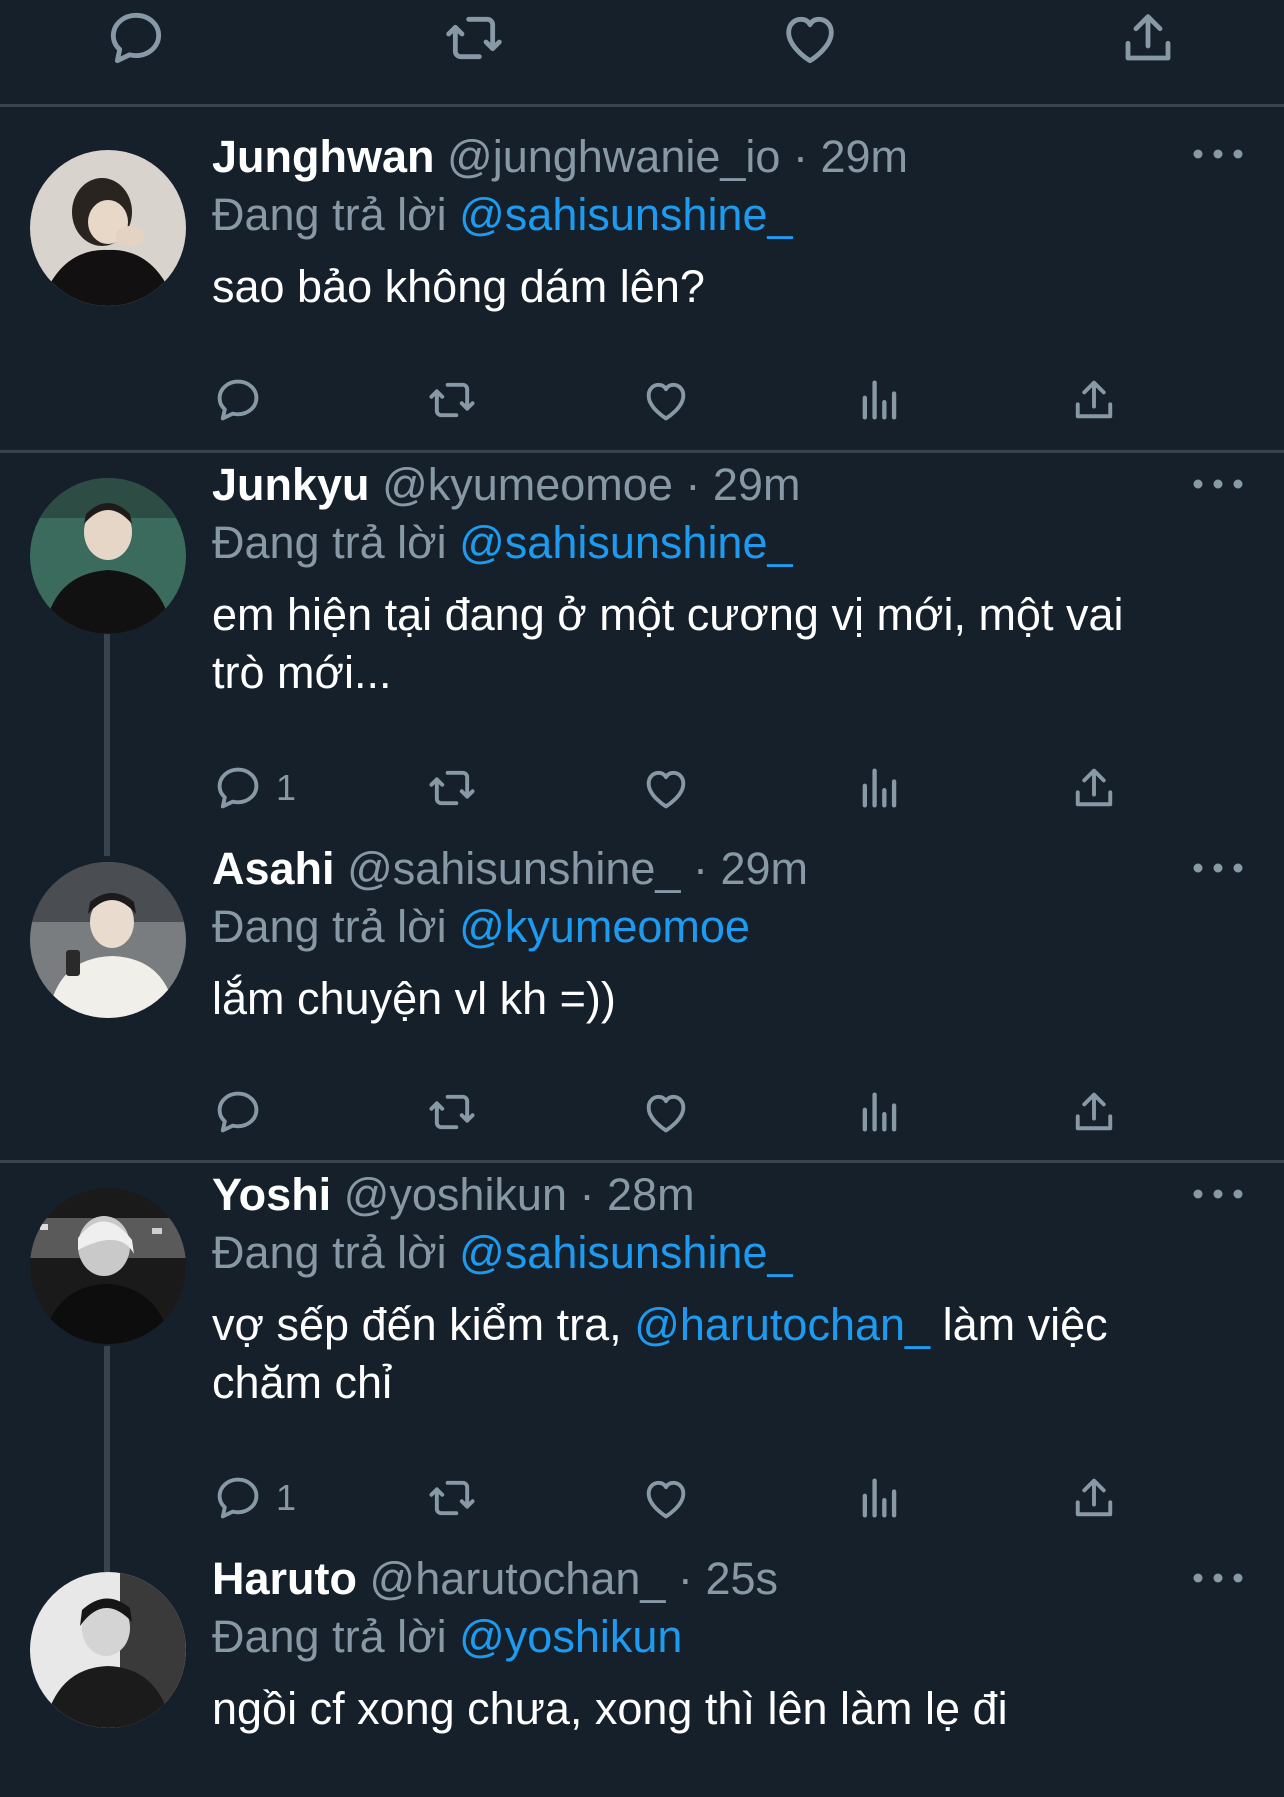  I want to click on user-handle: @junghwanie_io, so click(613, 156).